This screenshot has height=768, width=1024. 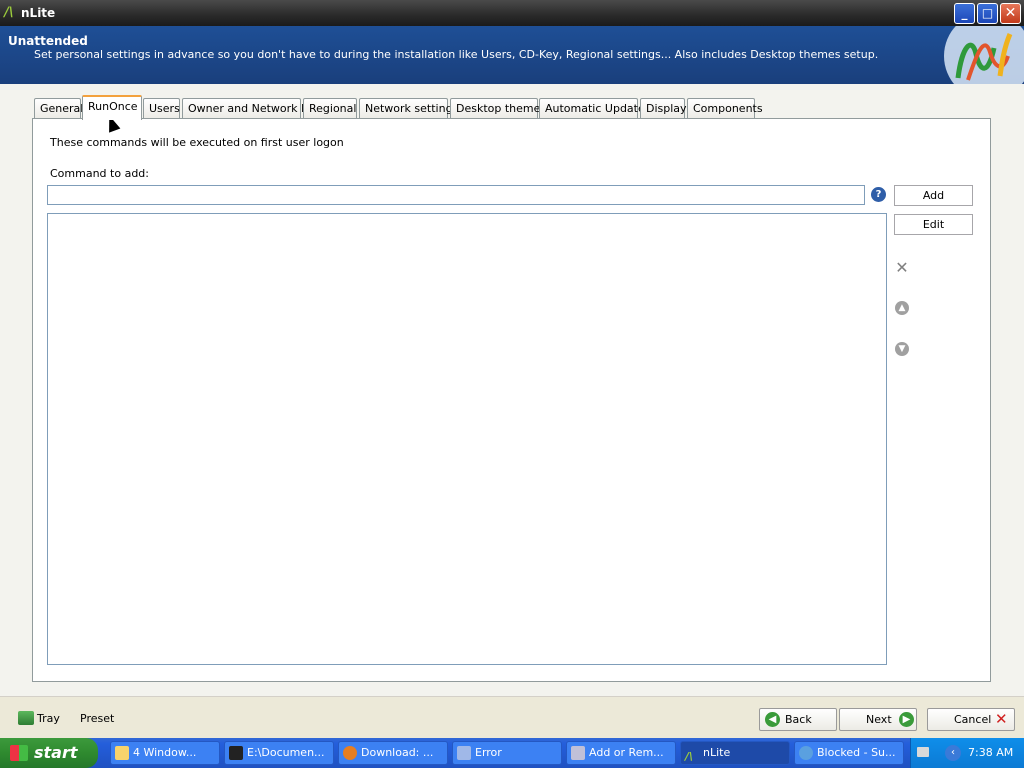 What do you see at coordinates (408, 108) in the screenshot?
I see `tab-network-settings: Network settings` at bounding box center [408, 108].